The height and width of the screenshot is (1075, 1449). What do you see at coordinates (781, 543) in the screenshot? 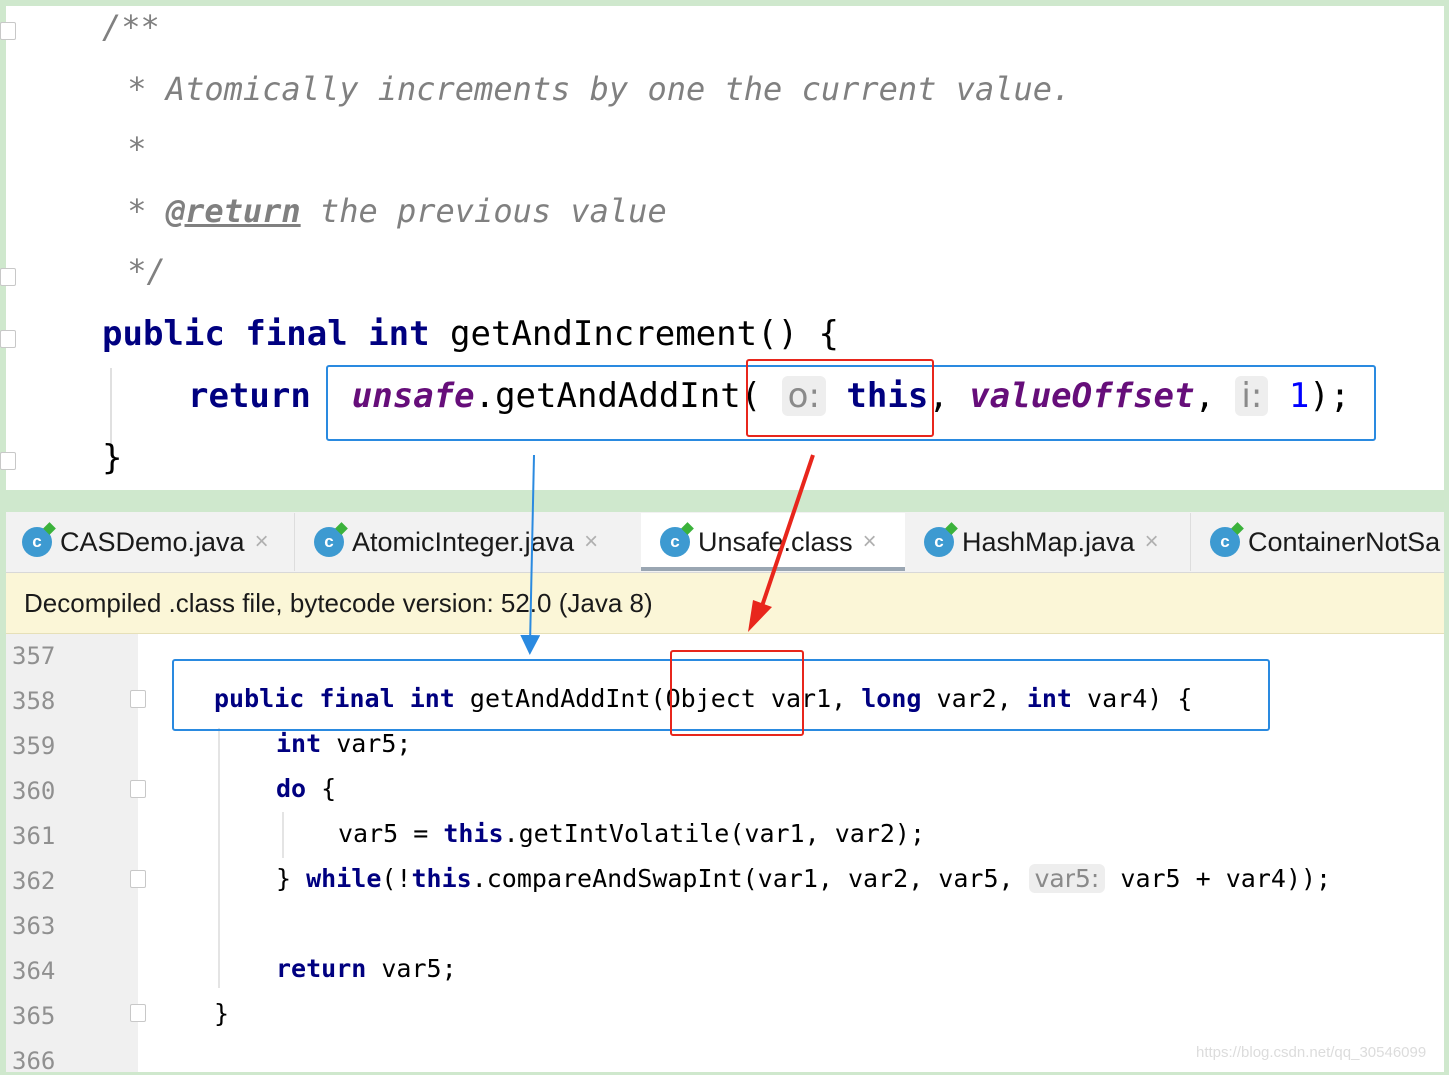
I see `red-arrow` at bounding box center [781, 543].